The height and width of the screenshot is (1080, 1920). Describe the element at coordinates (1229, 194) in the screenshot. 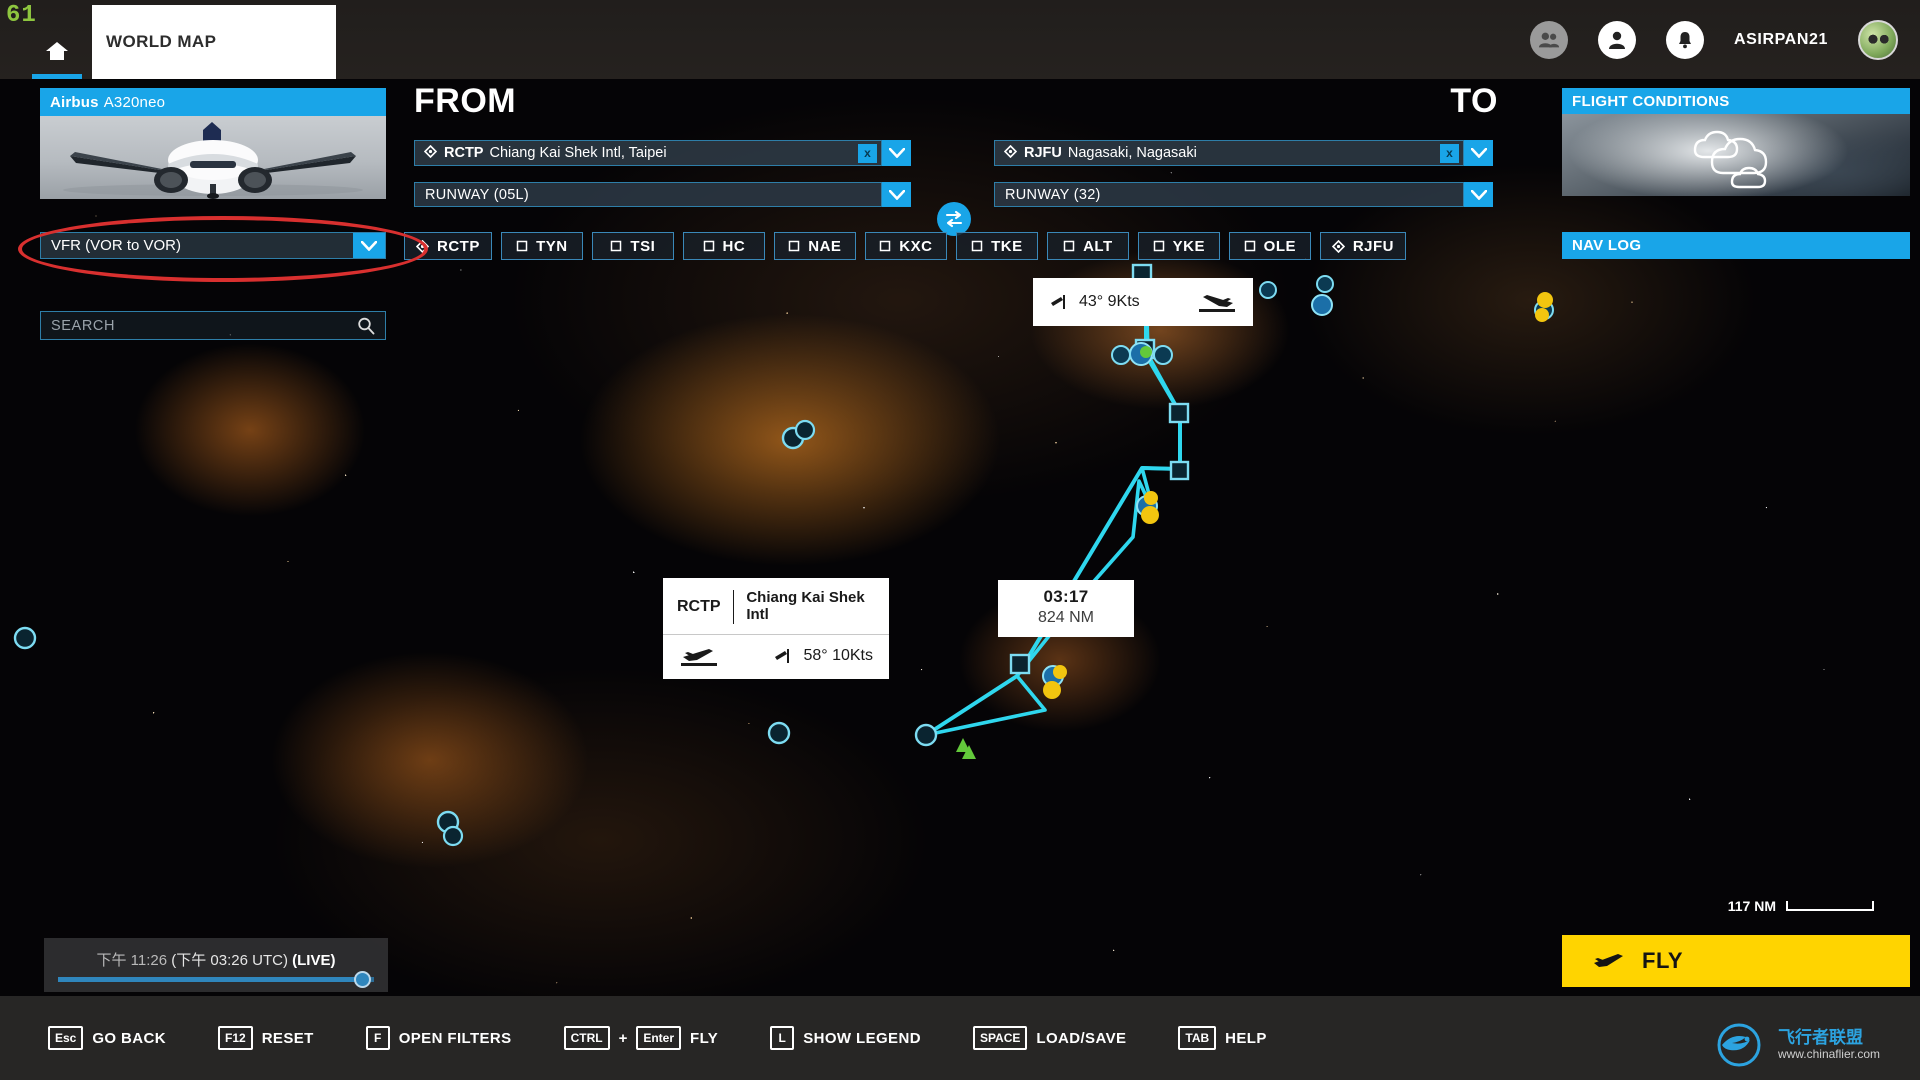

I see `arrival-runway-select: RUNWAY (32)` at that location.